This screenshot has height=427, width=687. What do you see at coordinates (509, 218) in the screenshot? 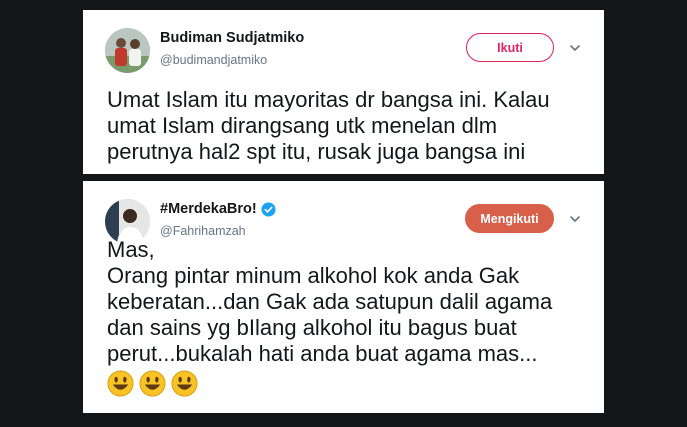
I see `following-button: Mengikuti` at bounding box center [509, 218].